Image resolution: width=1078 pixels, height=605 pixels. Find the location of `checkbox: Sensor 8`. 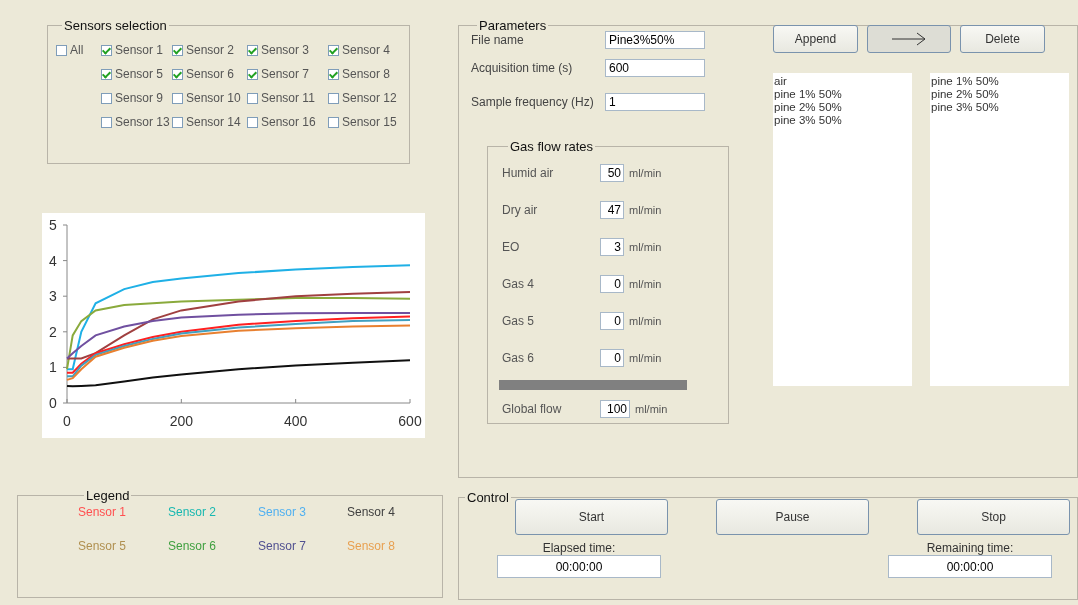

checkbox: Sensor 8 is located at coordinates (368, 74).